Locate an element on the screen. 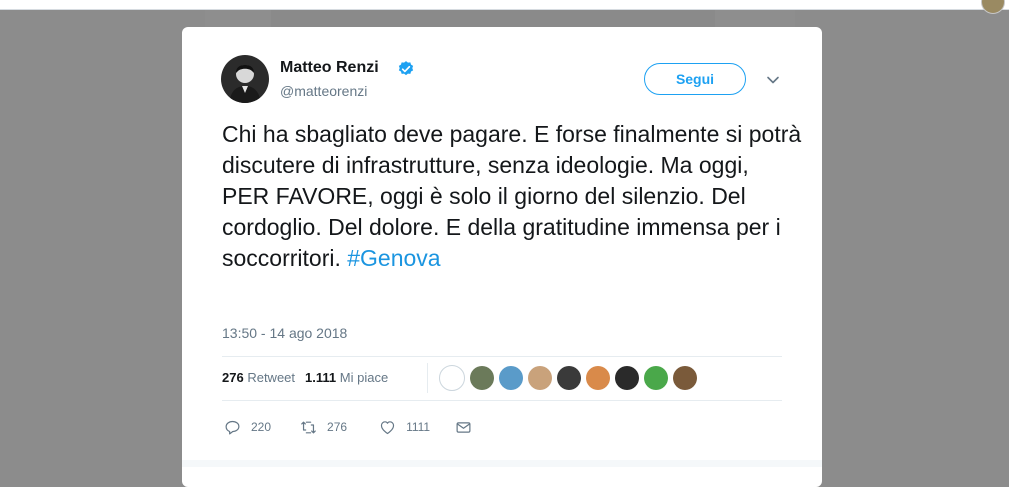 The width and height of the screenshot is (1009, 487). envelope-icon is located at coordinates (463, 427).